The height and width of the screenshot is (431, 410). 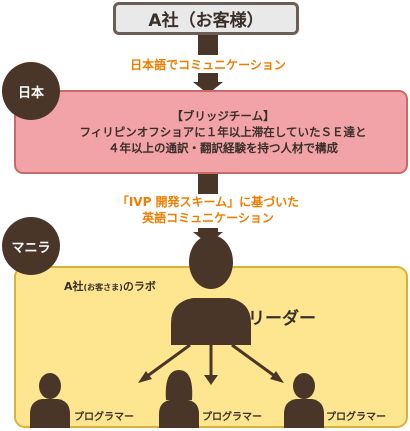 I want to click on region-badge-manila: マニラ, so click(x=31, y=246).